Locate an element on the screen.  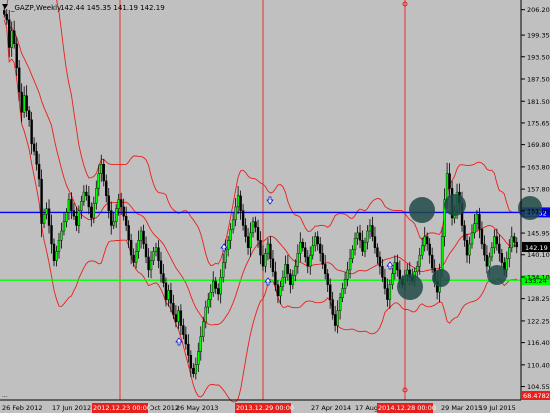
price-tick-label: 145.95 is located at coordinates (538, 234).